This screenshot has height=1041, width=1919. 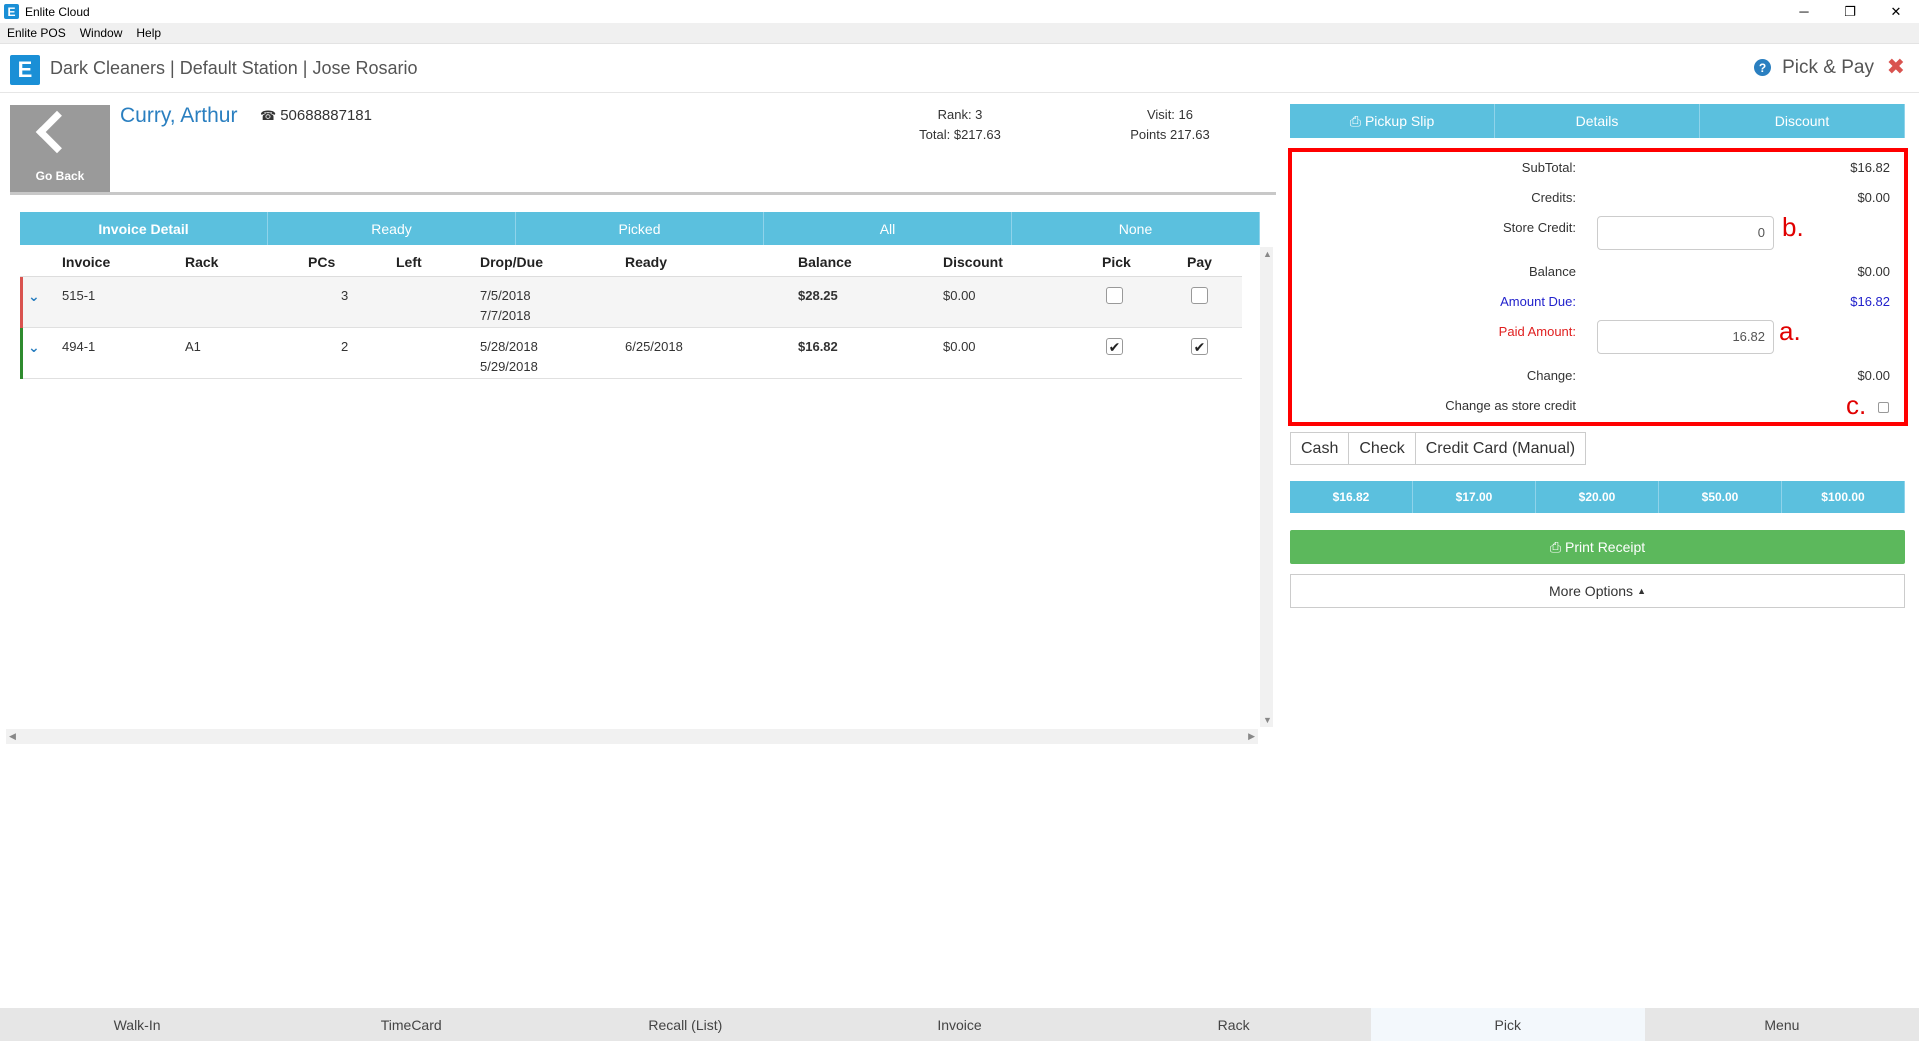 I want to click on balance-label: Balance, so click(x=1552, y=271).